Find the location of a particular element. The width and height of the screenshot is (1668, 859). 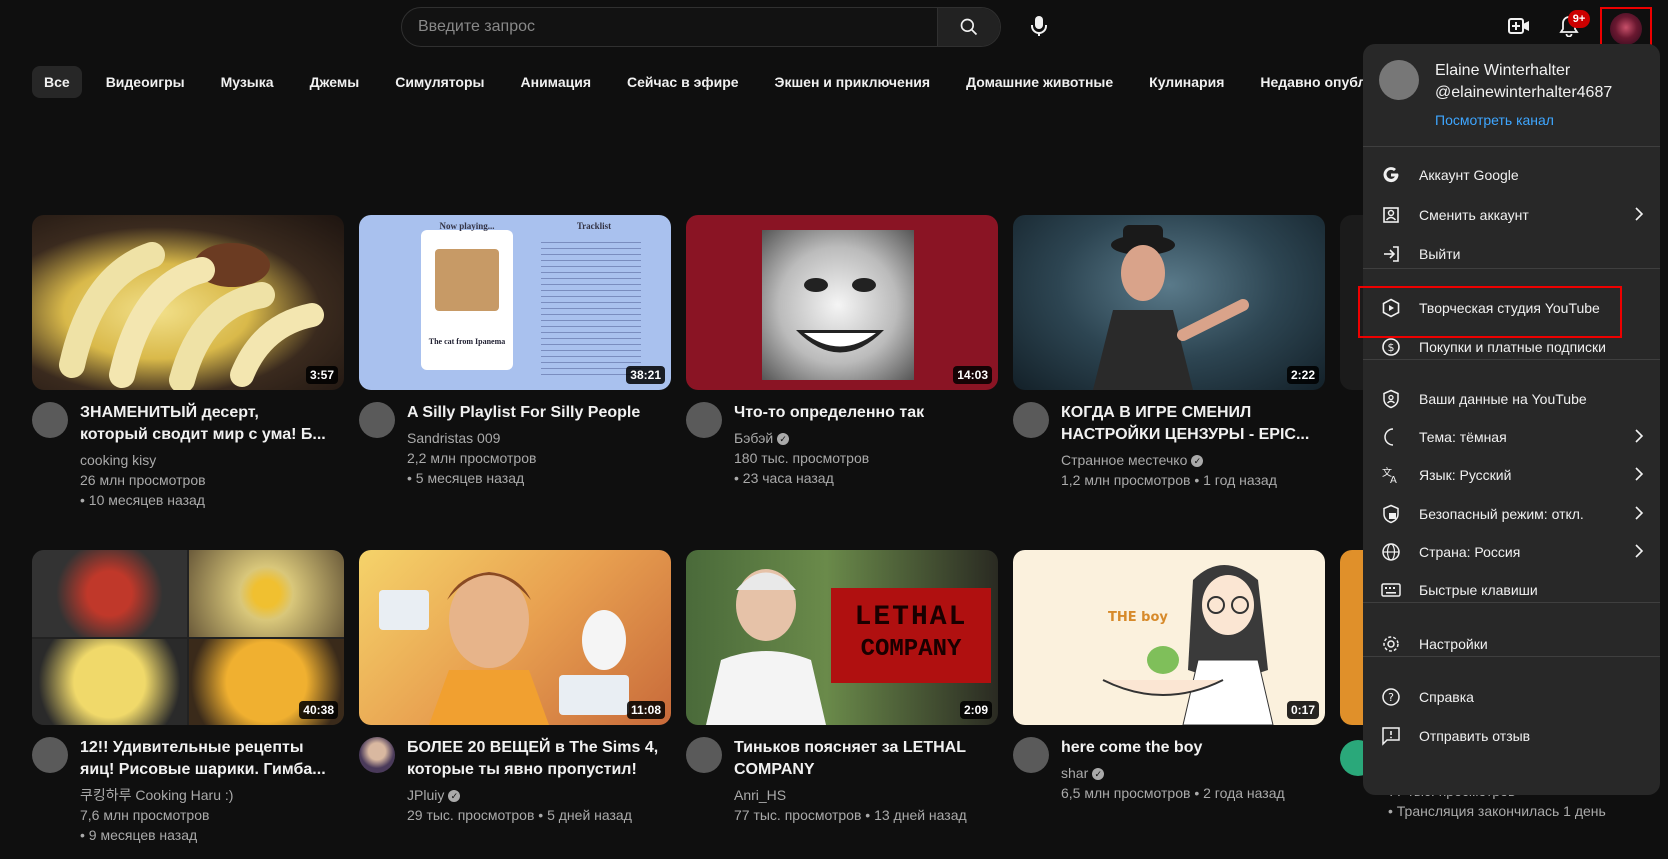

menu-item-settings: Настройки is located at coordinates (1511, 644).